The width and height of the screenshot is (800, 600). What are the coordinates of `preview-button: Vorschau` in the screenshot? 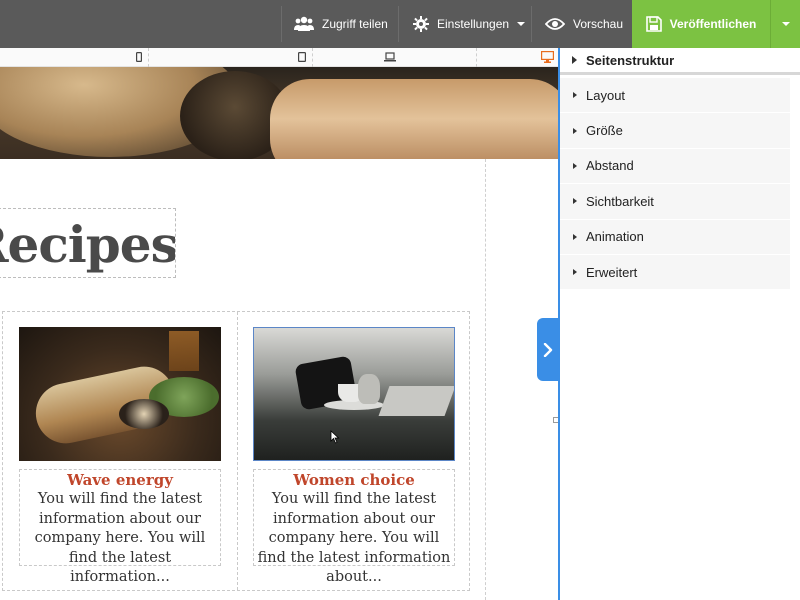 It's located at (584, 24).